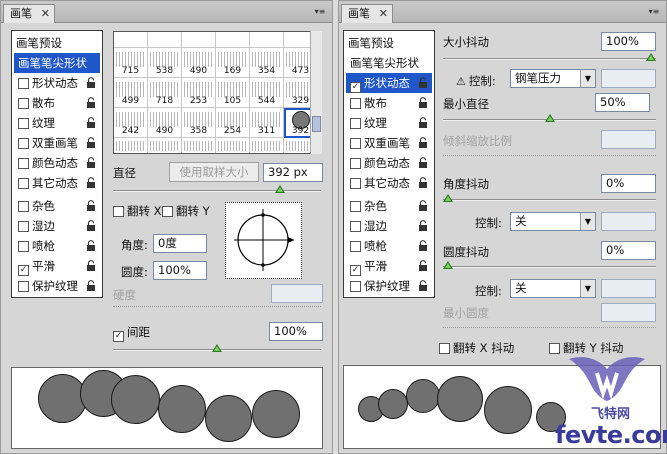  I want to click on tilt-scale-field, so click(628, 139).